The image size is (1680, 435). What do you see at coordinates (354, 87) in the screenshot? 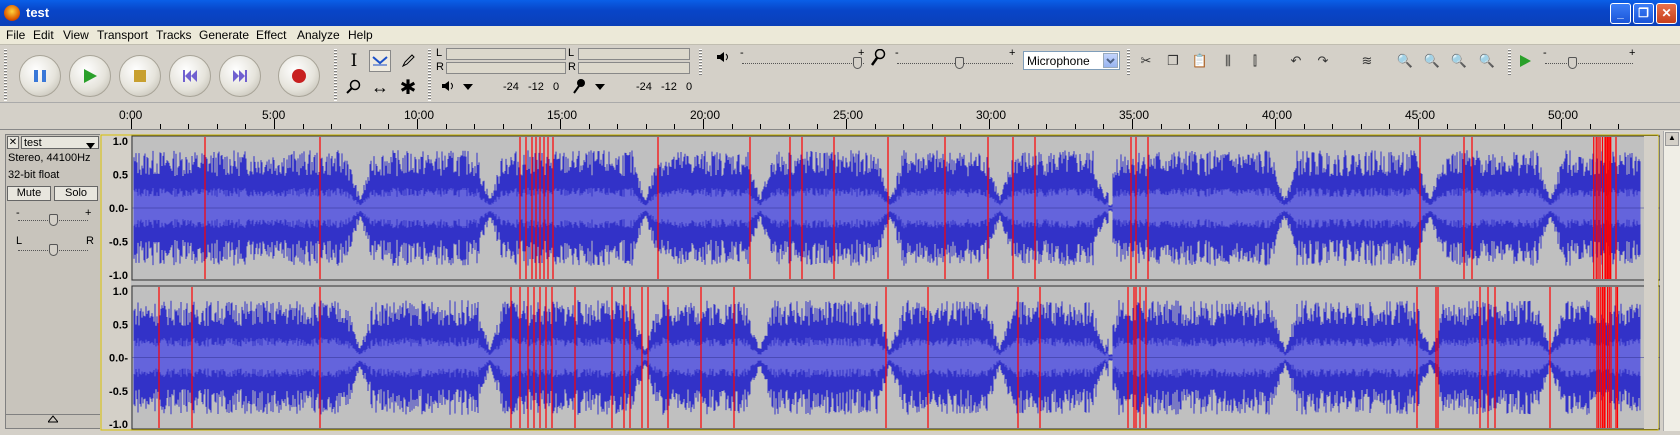
I see `zoom-tool-icon` at bounding box center [354, 87].